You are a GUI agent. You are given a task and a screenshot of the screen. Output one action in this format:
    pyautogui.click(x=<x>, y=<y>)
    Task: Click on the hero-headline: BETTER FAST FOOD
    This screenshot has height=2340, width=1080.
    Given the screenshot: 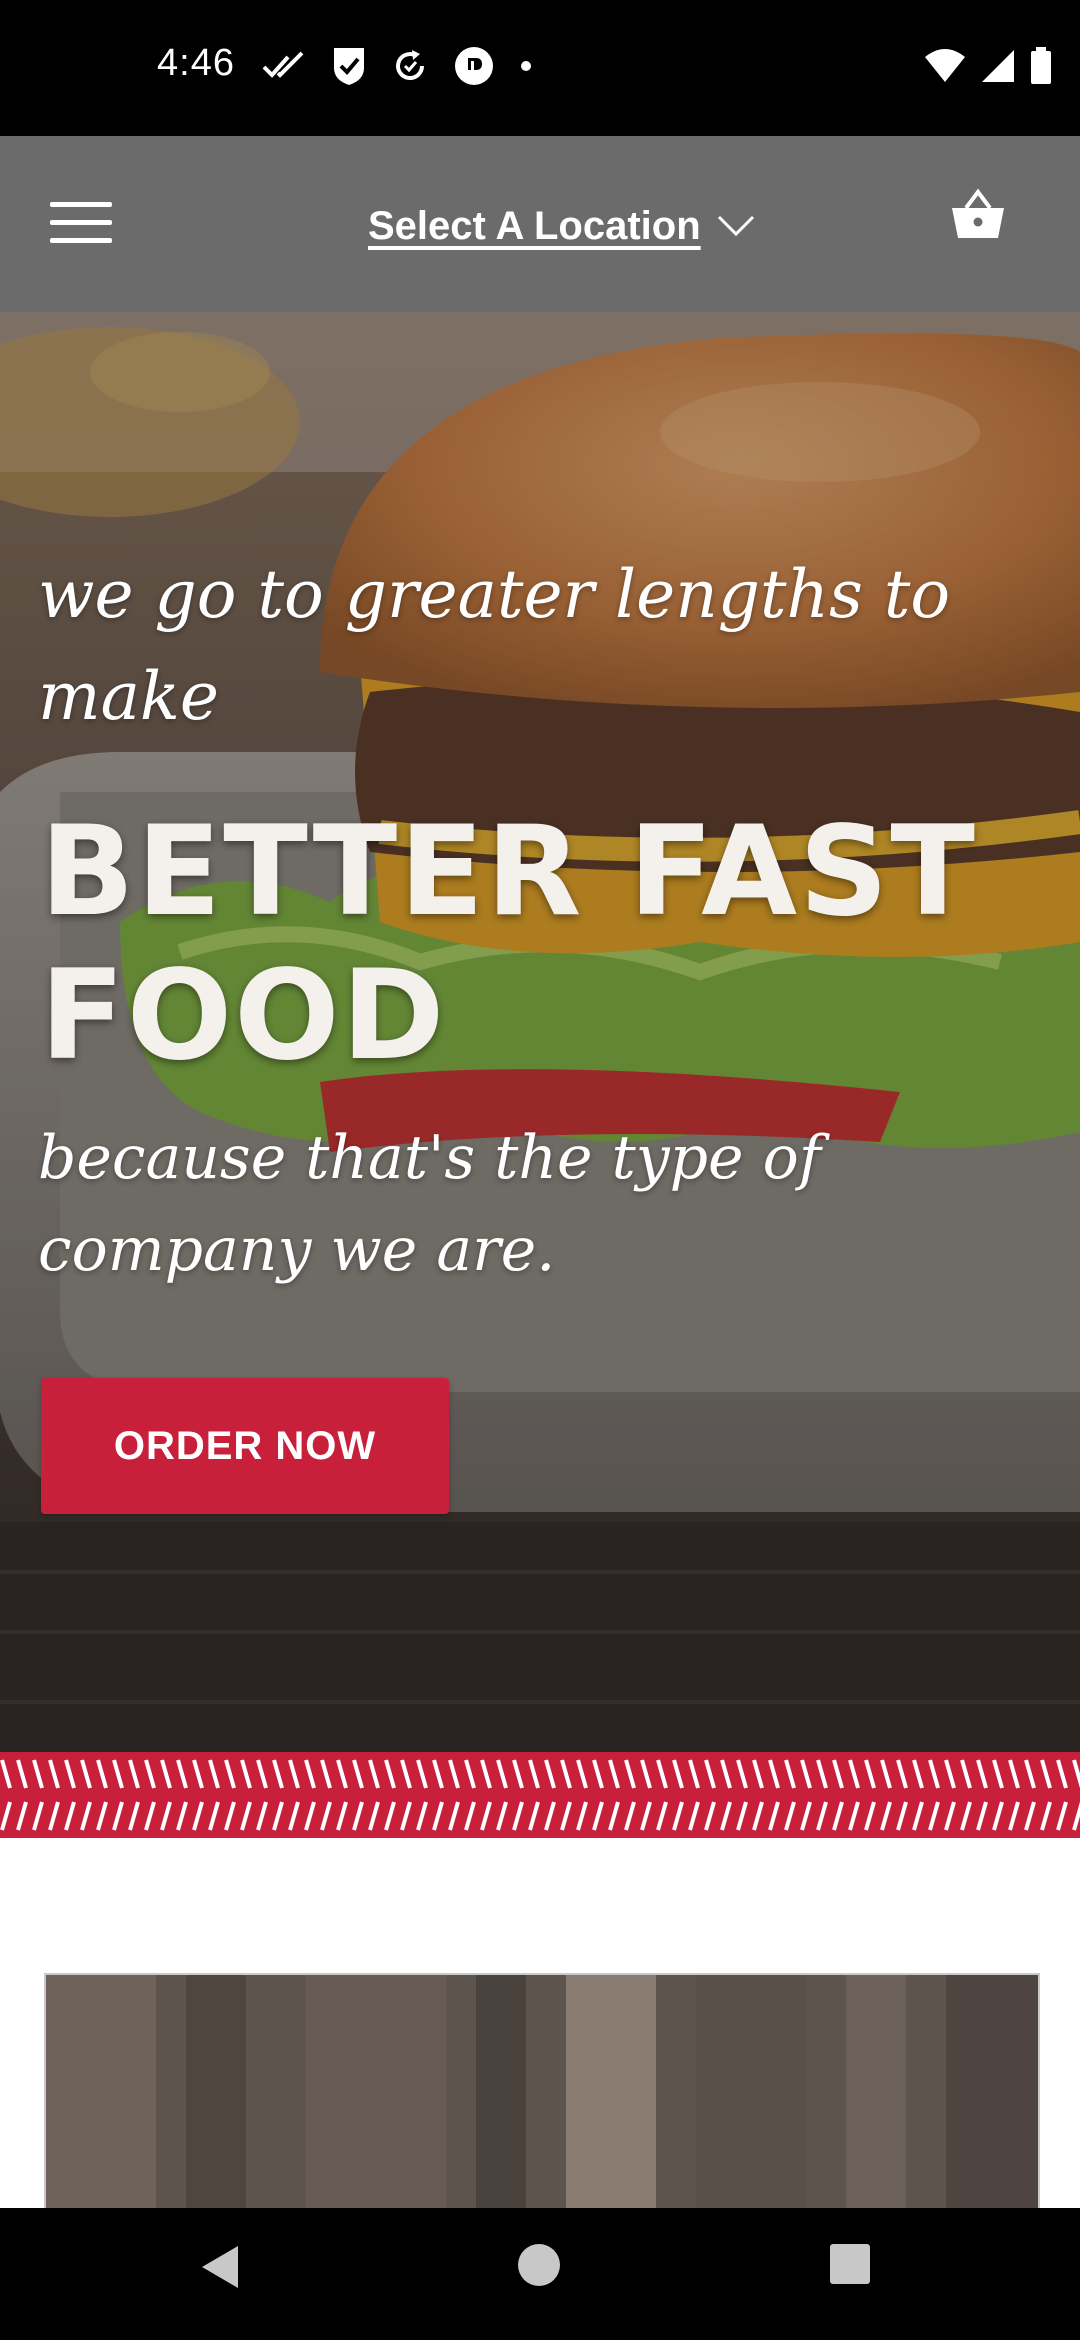 What is the action you would take?
    pyautogui.click(x=508, y=944)
    